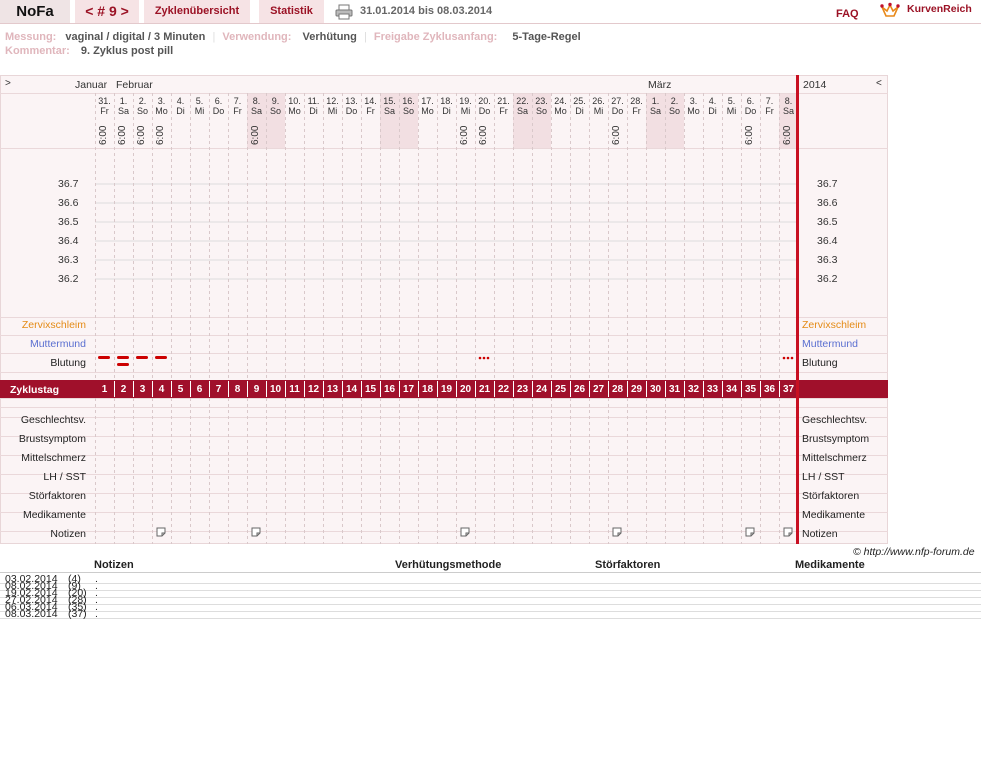  What do you see at coordinates (31, 37) in the screenshot?
I see `messung-label: Messung:` at bounding box center [31, 37].